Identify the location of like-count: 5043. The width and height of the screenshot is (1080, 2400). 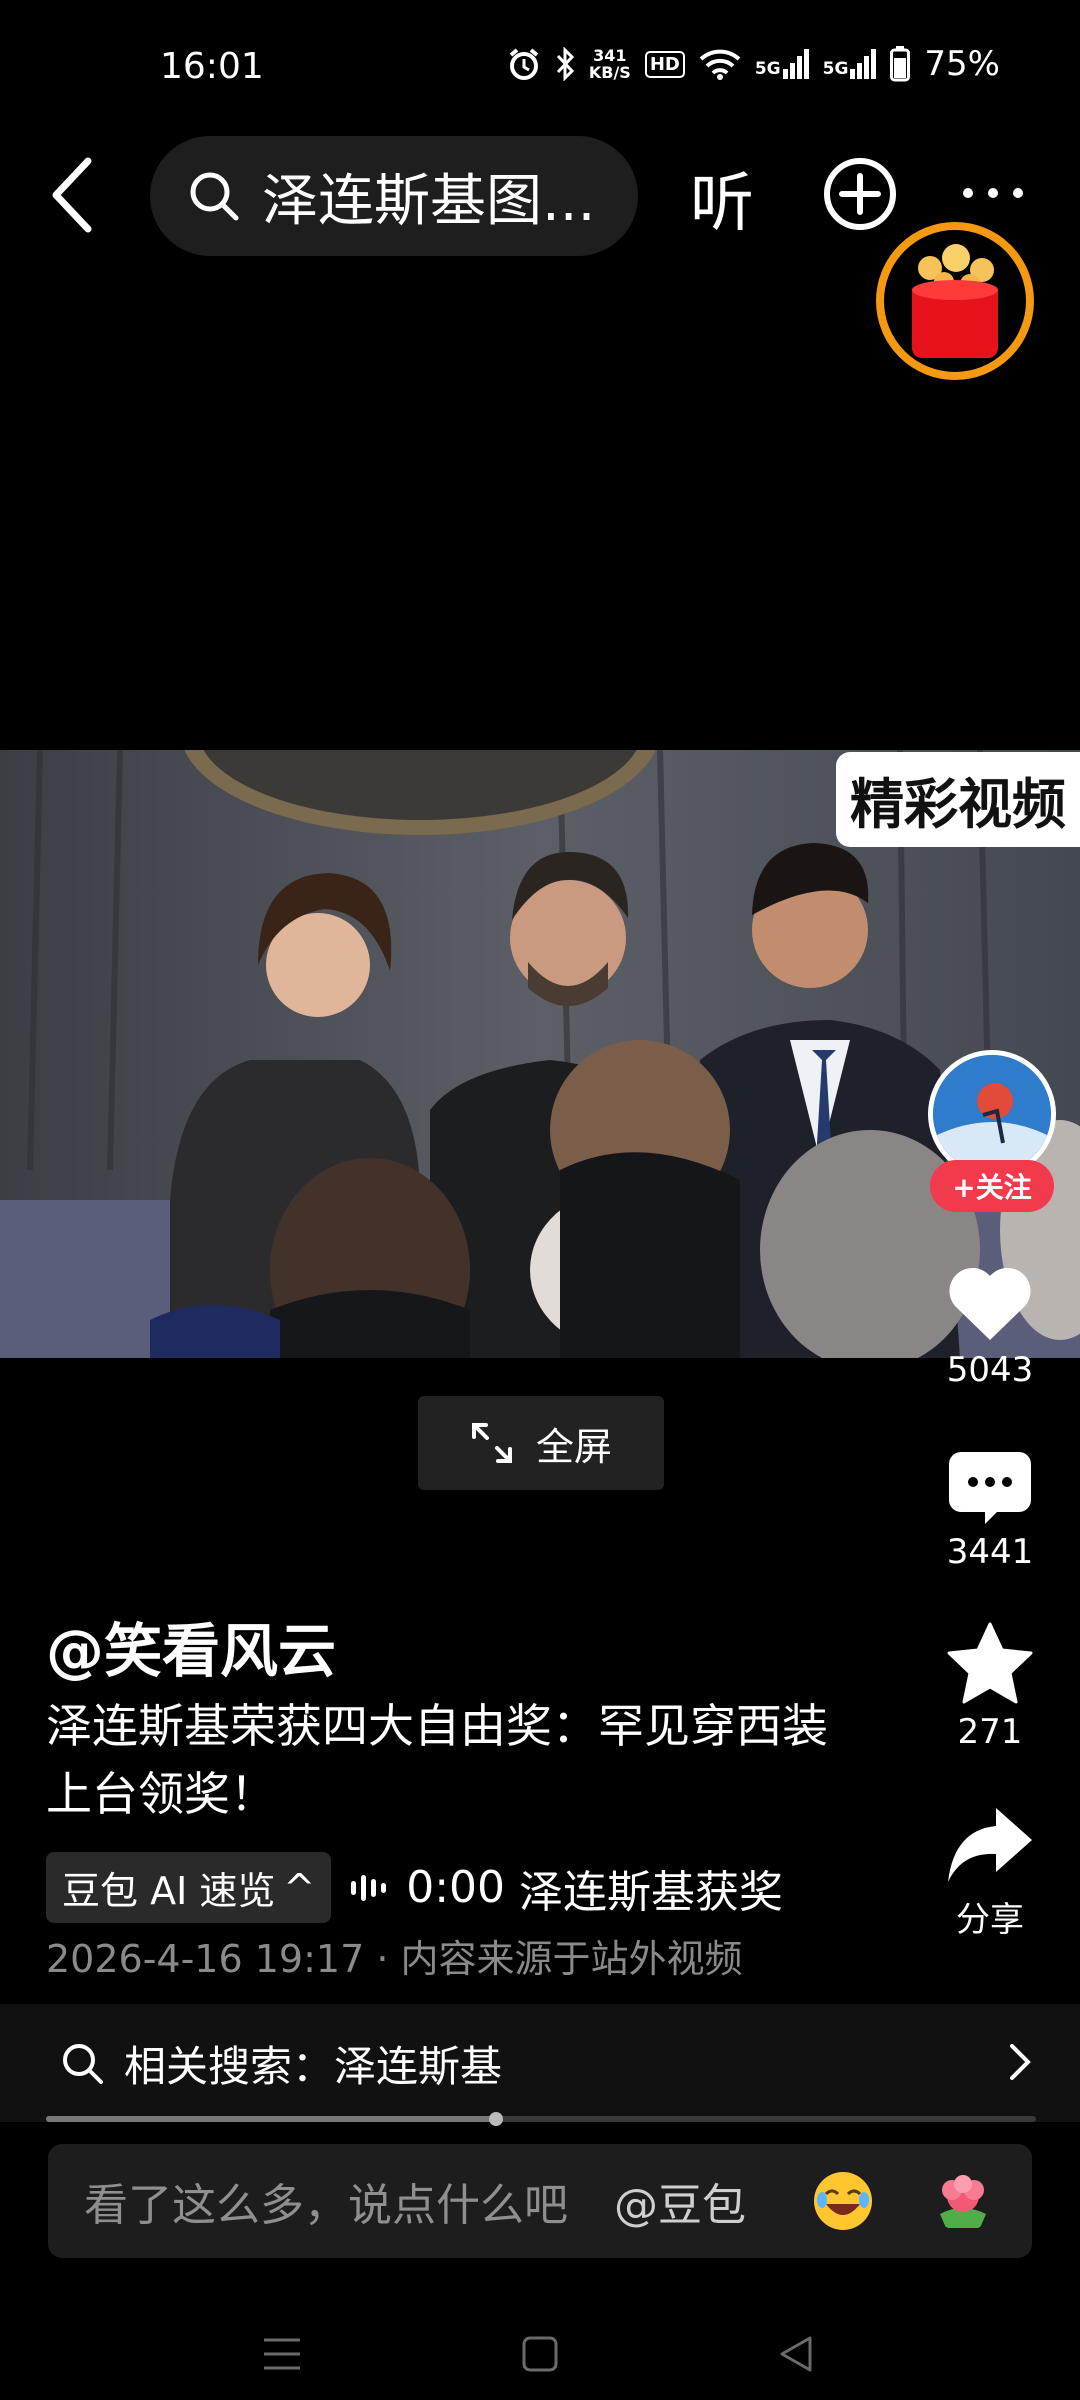
(990, 1370).